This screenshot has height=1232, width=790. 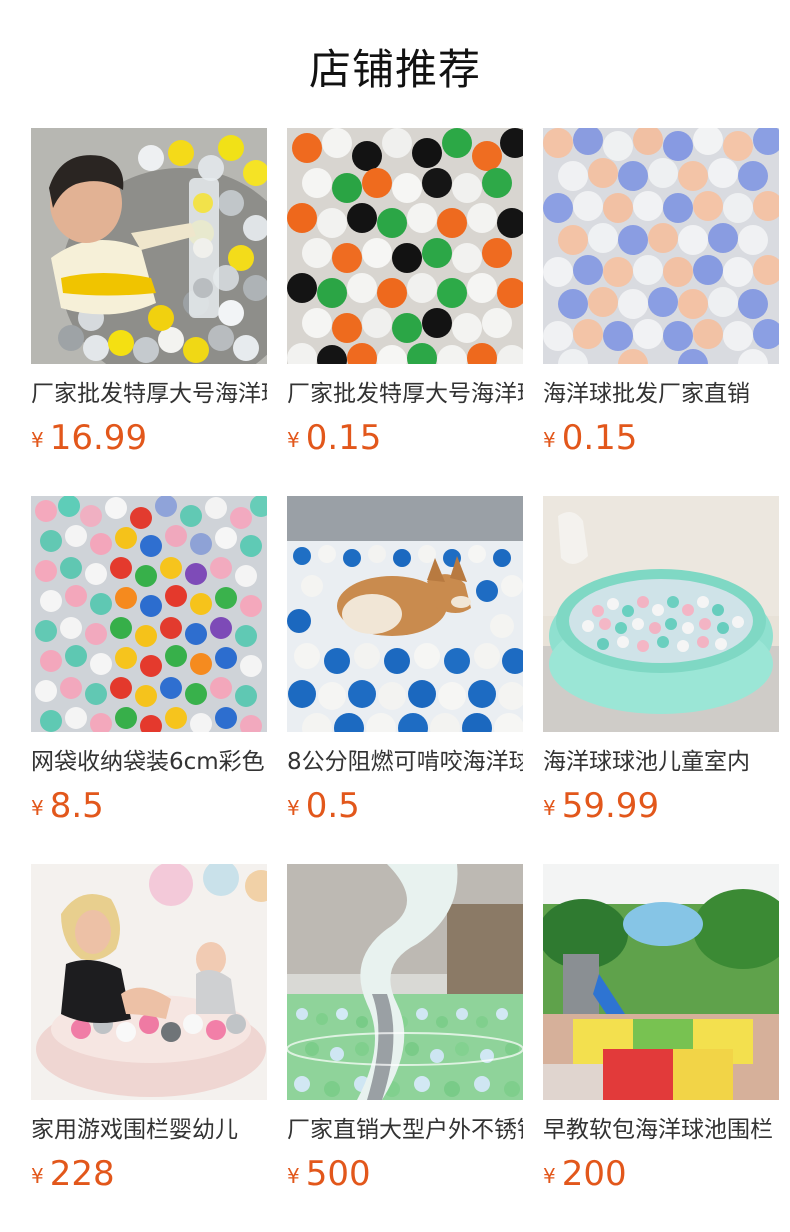 I want to click on price-value: 228, so click(x=82, y=1174).